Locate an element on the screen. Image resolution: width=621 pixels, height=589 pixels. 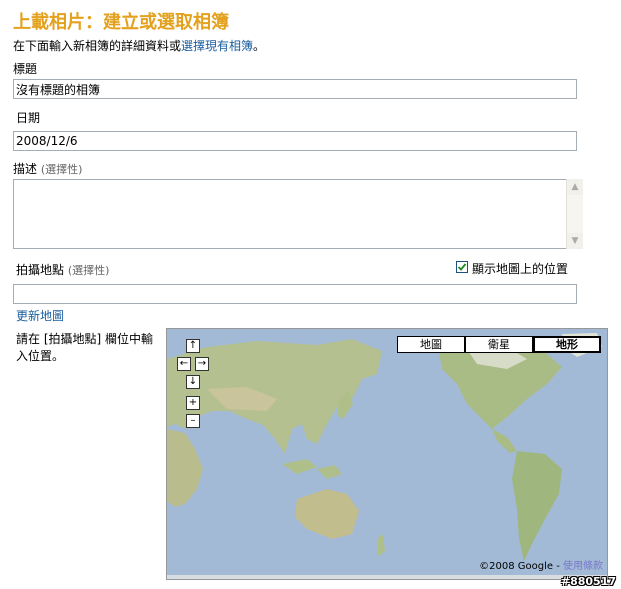
image-id-badge: #880517 is located at coordinates (588, 581).